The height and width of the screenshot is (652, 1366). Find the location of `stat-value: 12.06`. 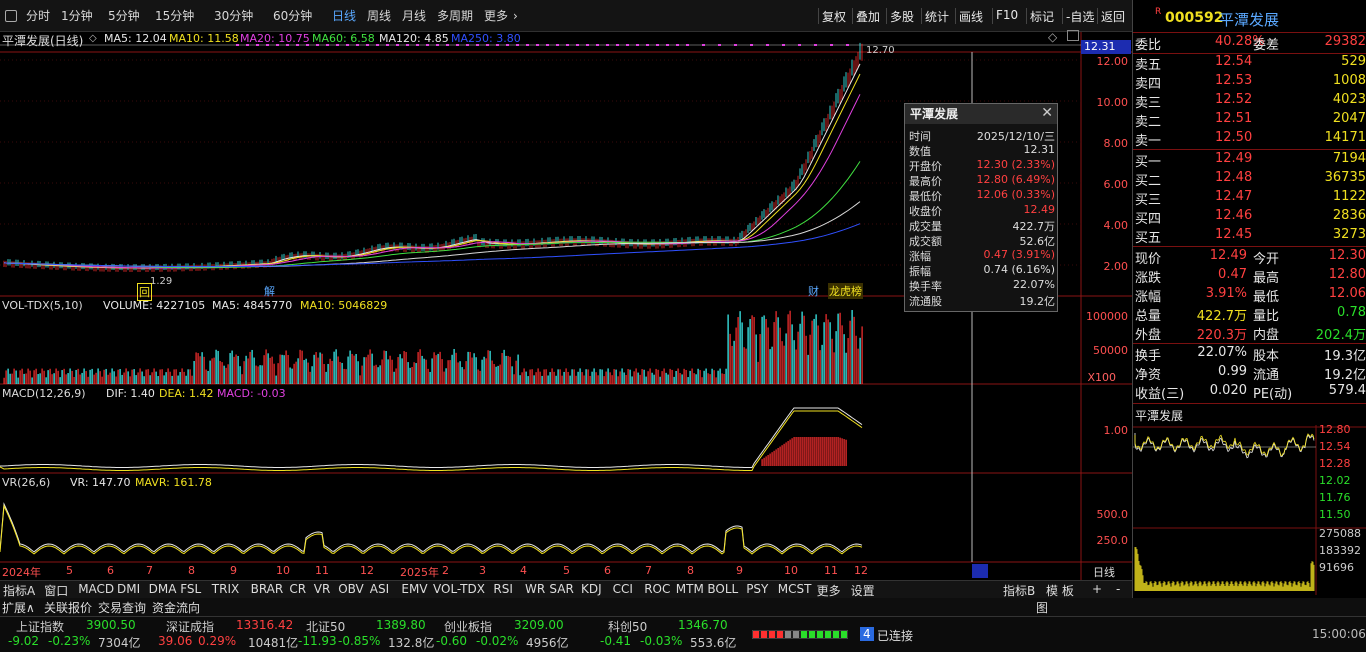

stat-value: 12.06 is located at coordinates (1347, 293).